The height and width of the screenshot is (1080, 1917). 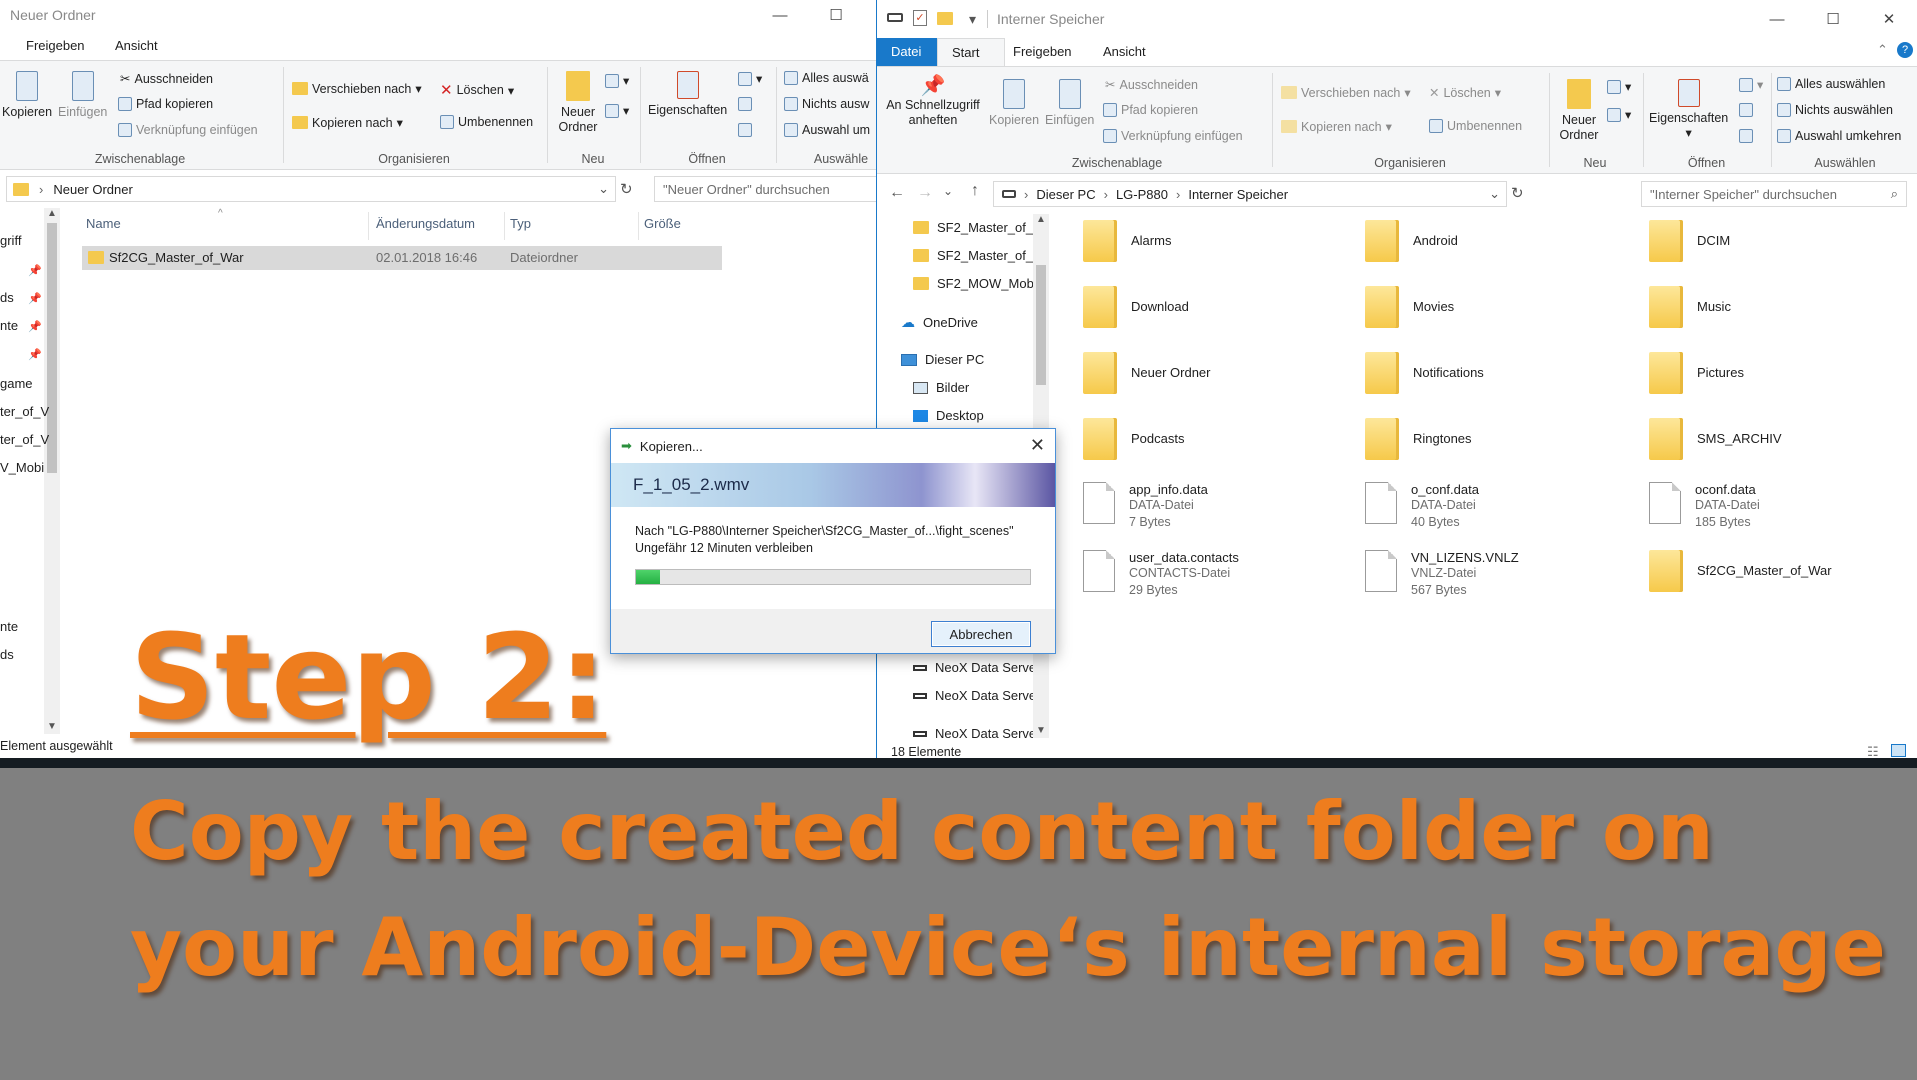 What do you see at coordinates (1905, 50) in the screenshot?
I see `help-icon: ?` at bounding box center [1905, 50].